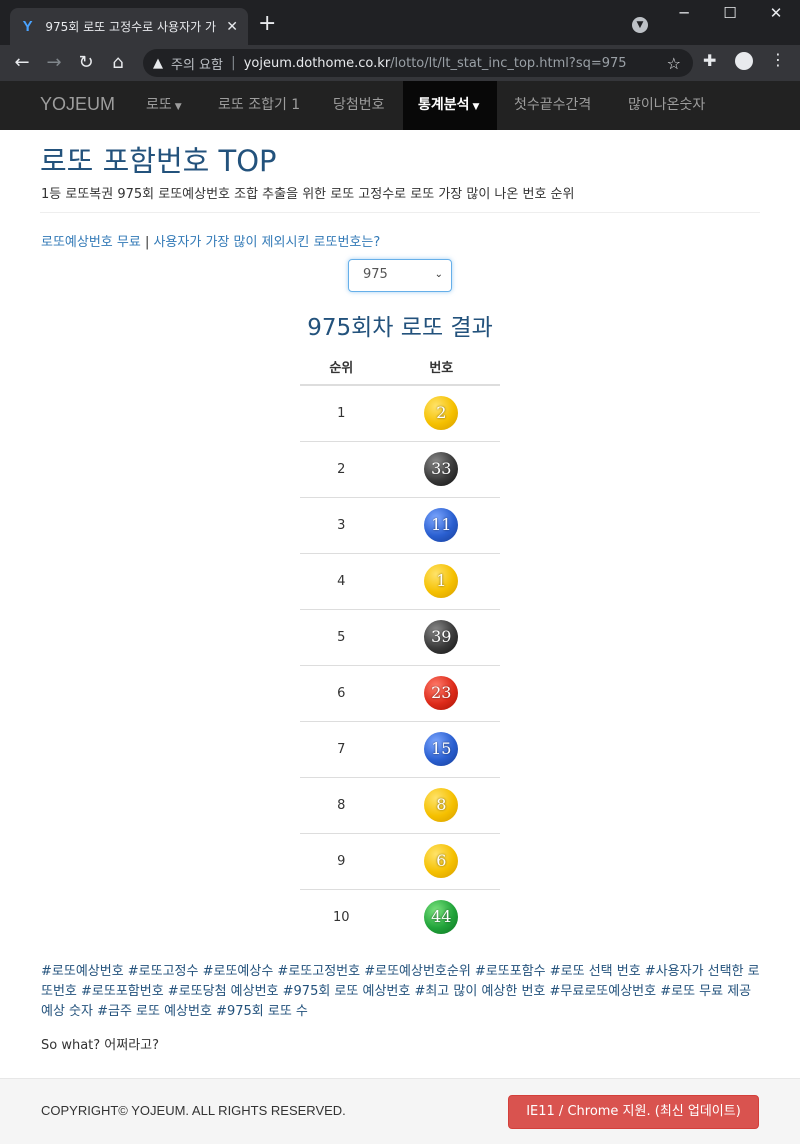 Image resolution: width=800 pixels, height=1144 pixels. What do you see at coordinates (508, 63) in the screenshot?
I see `url-path: /lotto/lt/lt_stat_inc_top.html?sq=975` at bounding box center [508, 63].